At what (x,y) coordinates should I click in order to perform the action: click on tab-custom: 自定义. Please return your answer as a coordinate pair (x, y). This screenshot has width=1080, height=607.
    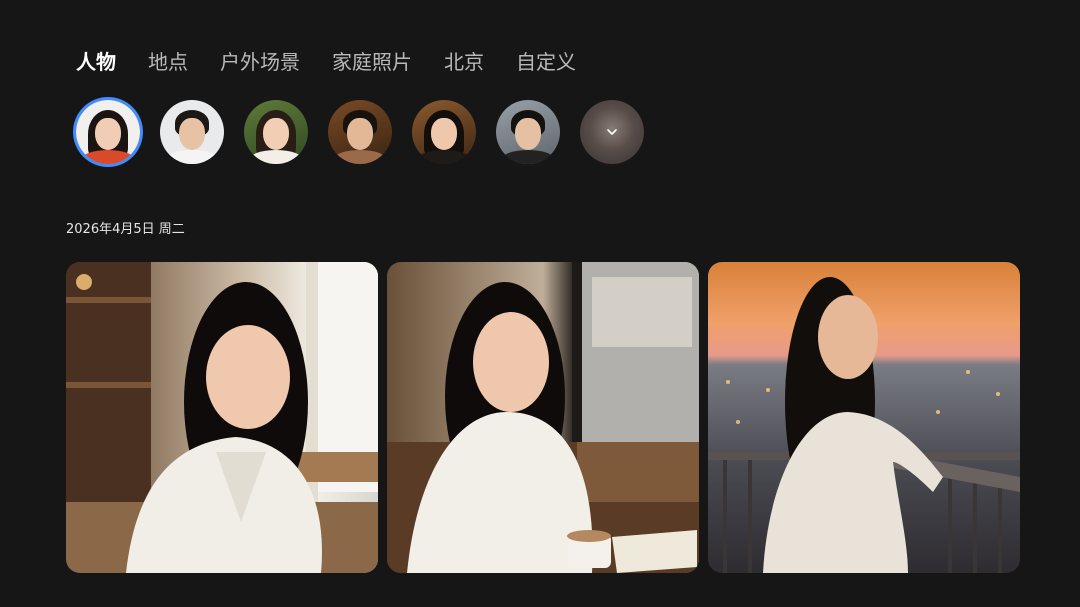
    Looking at the image, I should click on (546, 62).